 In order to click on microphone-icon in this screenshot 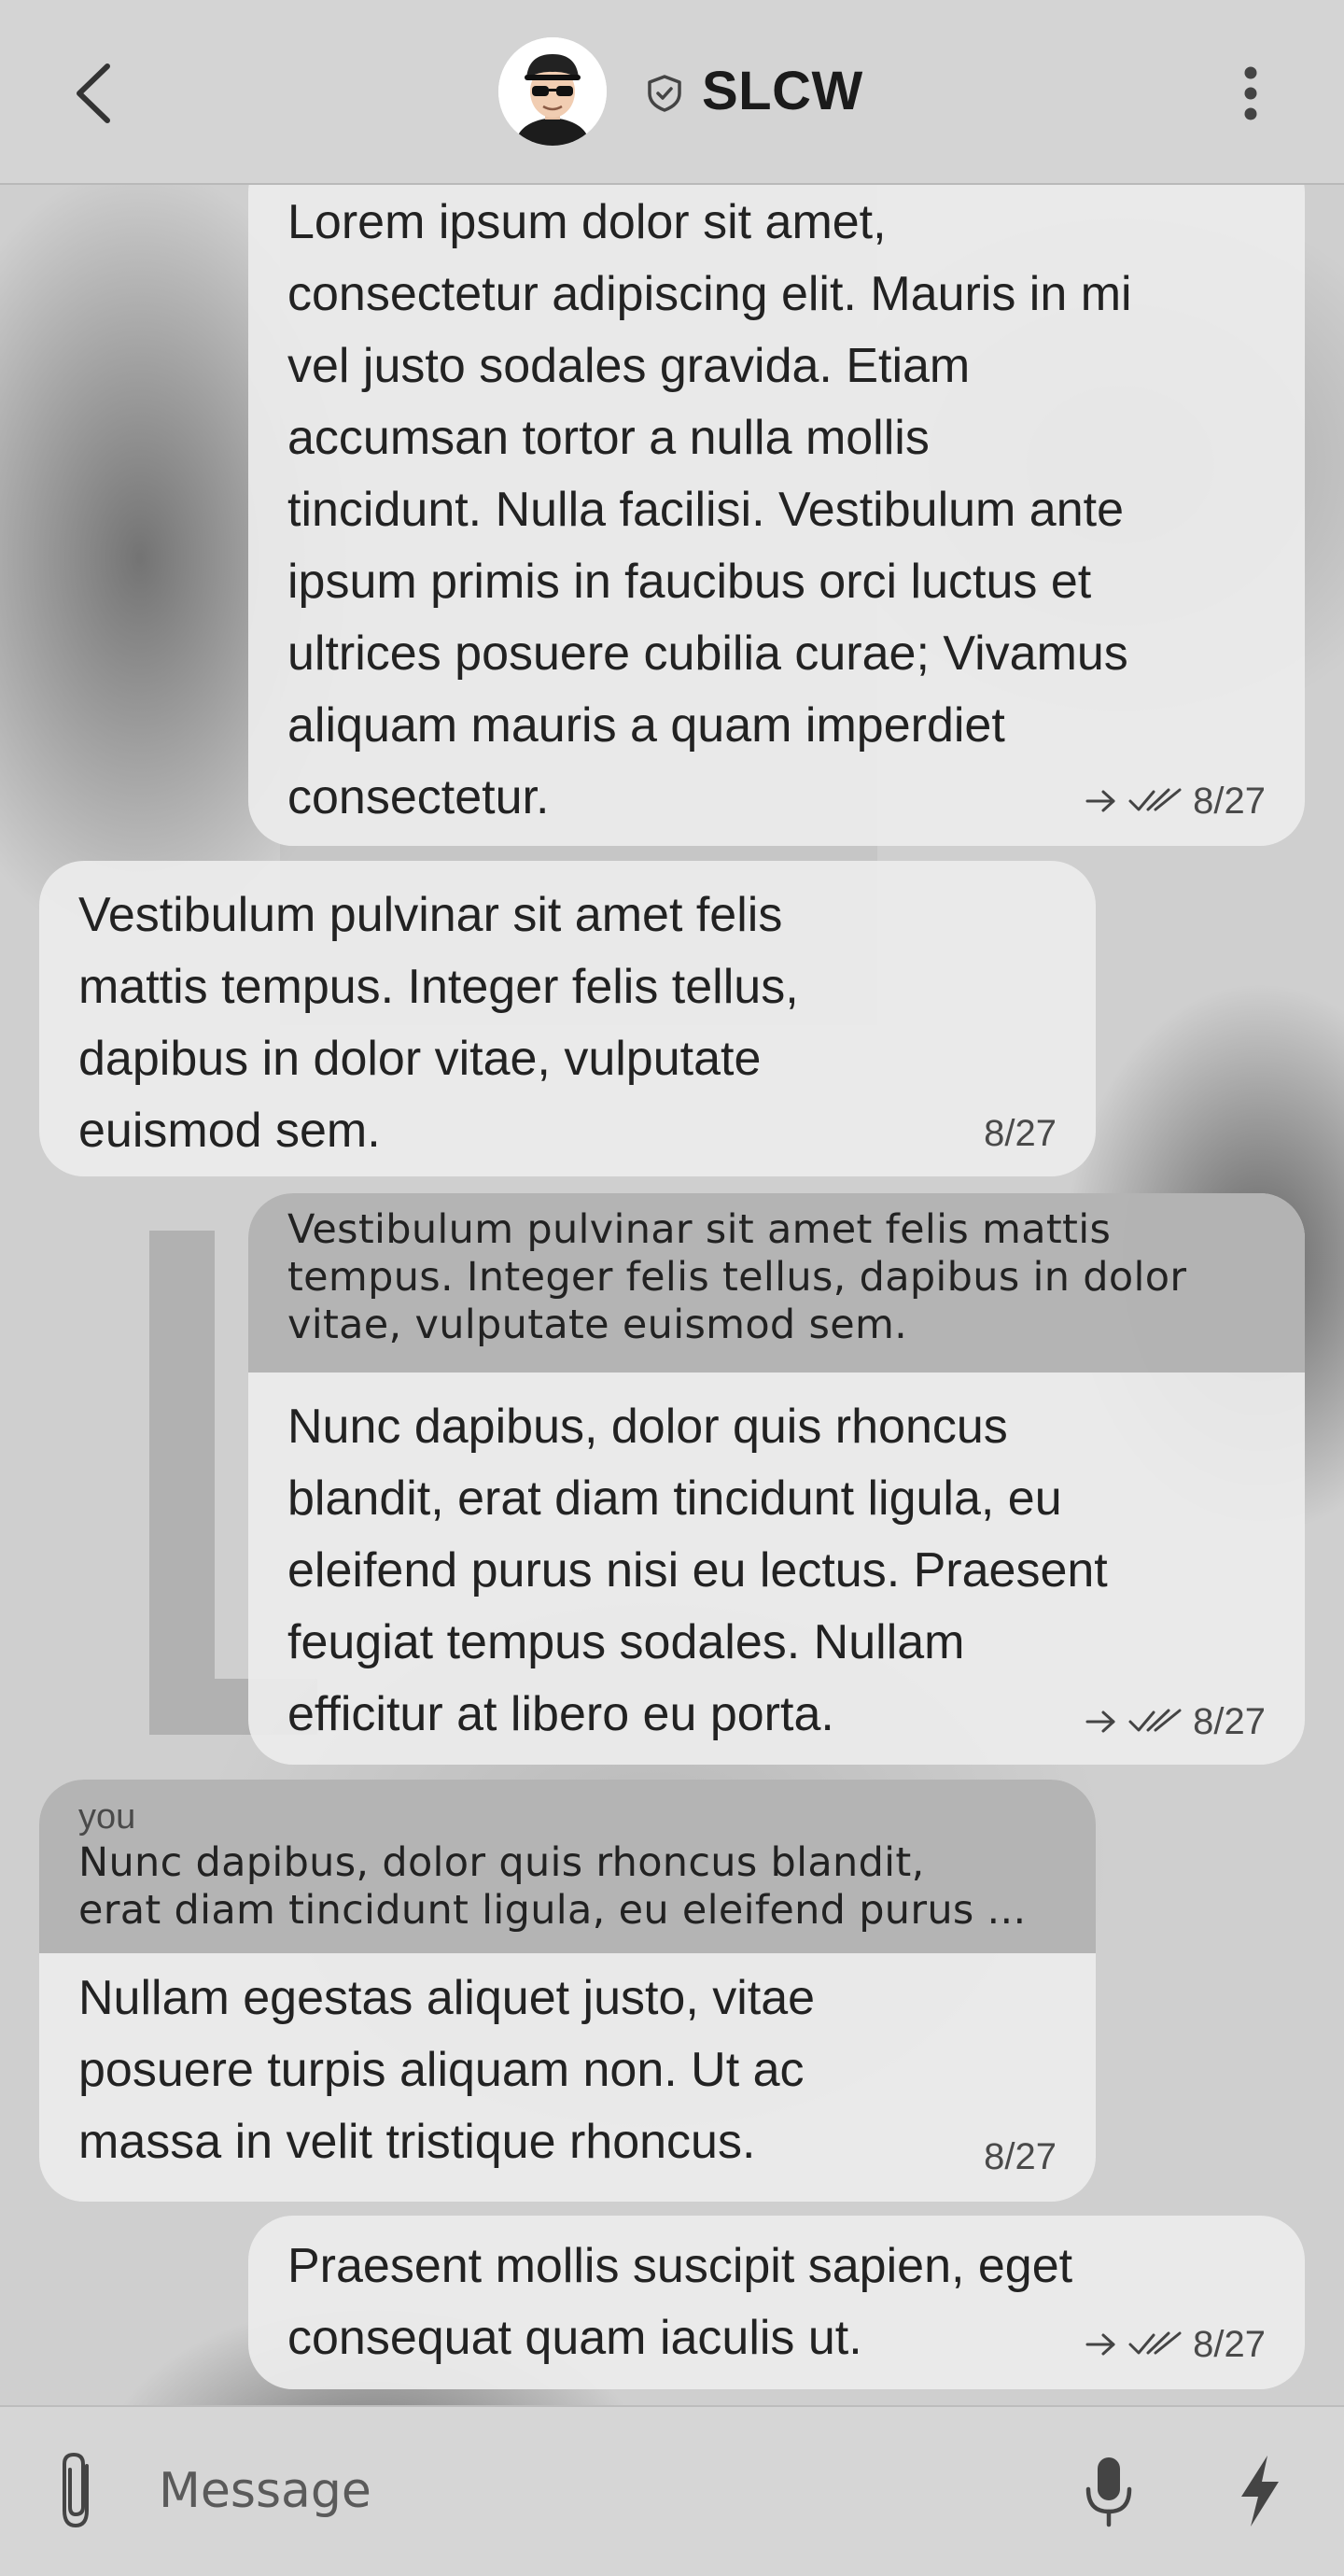, I will do `click(1108, 2492)`.